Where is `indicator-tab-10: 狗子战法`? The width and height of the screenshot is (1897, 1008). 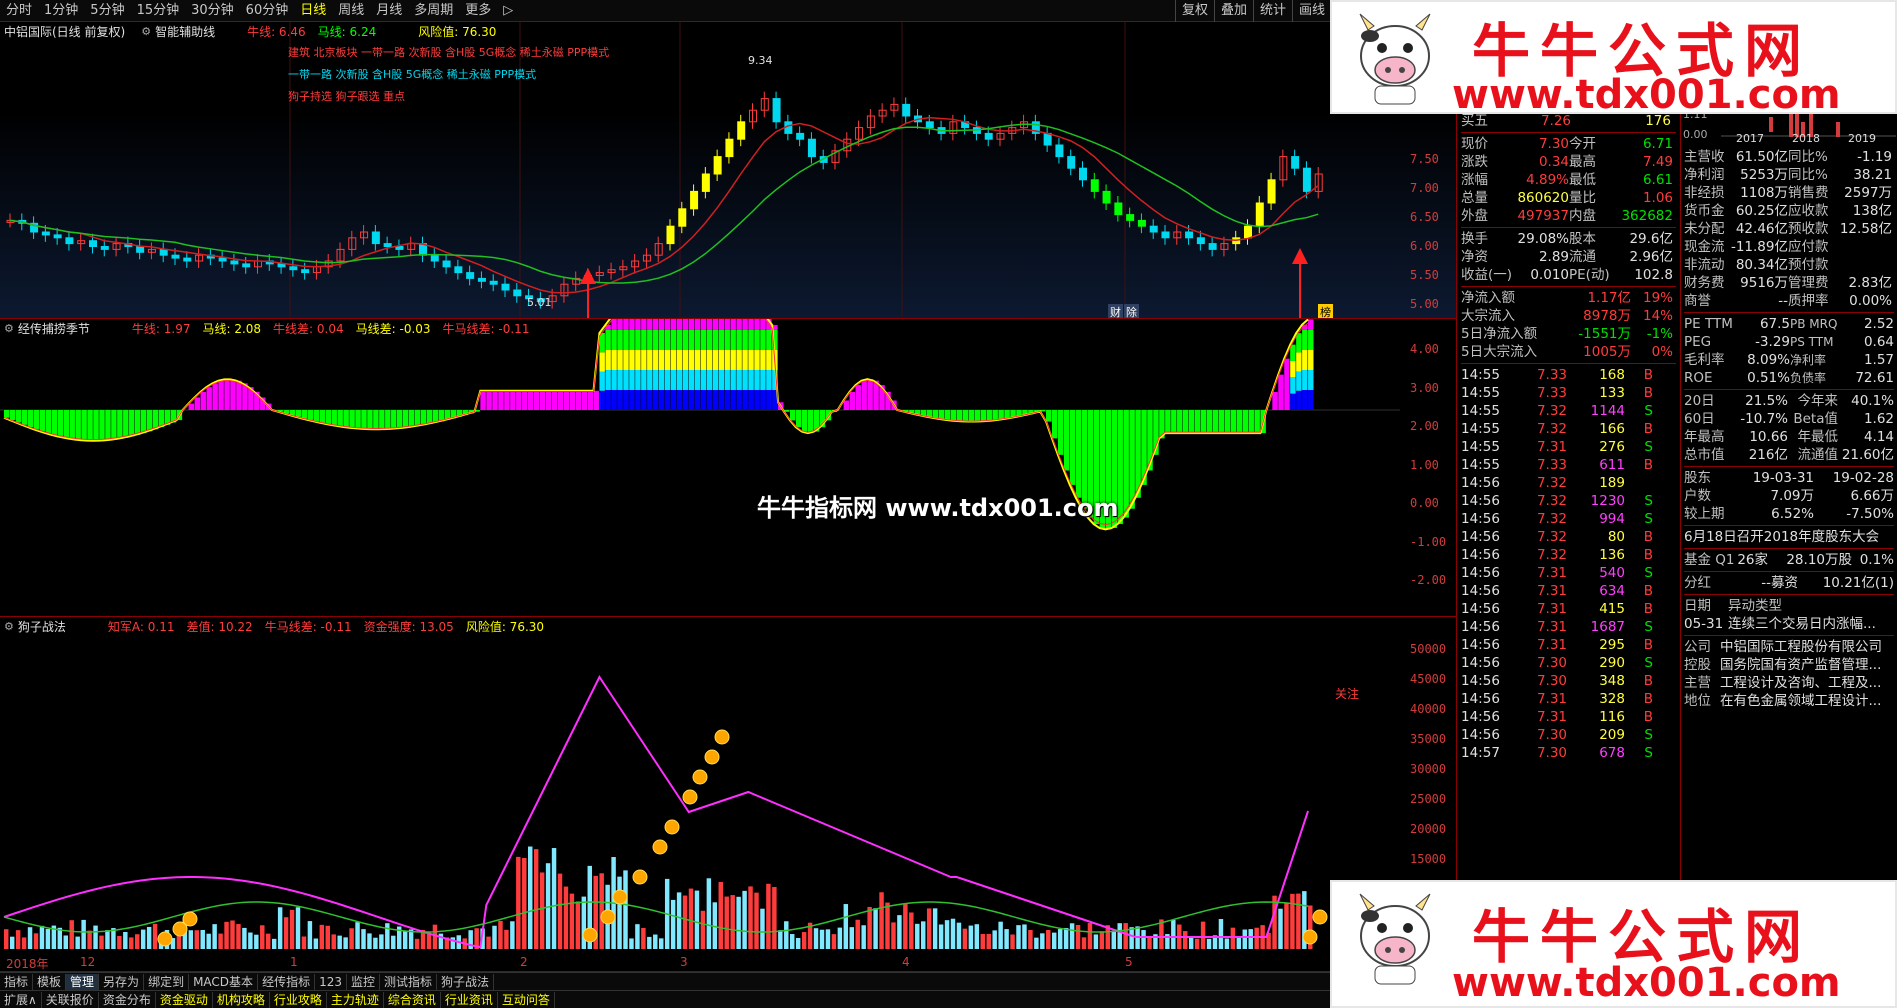
indicator-tab-10: 狗子战法 is located at coordinates (466, 981).